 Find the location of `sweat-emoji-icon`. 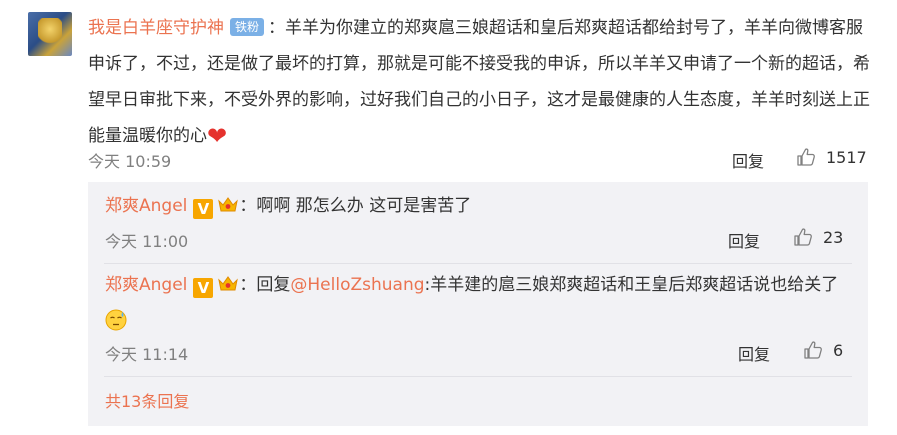

sweat-emoji-icon is located at coordinates (116, 320).